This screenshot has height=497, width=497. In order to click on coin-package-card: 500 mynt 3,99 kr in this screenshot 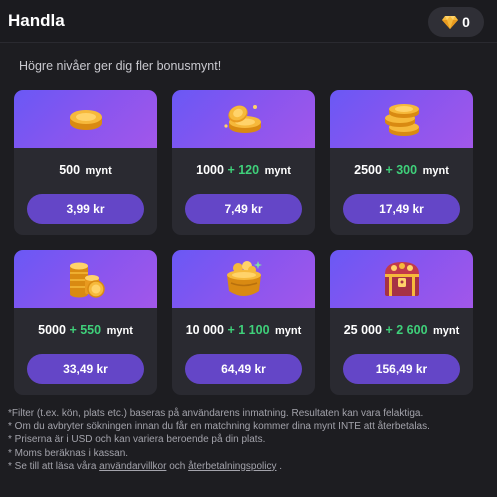, I will do `click(85, 162)`.